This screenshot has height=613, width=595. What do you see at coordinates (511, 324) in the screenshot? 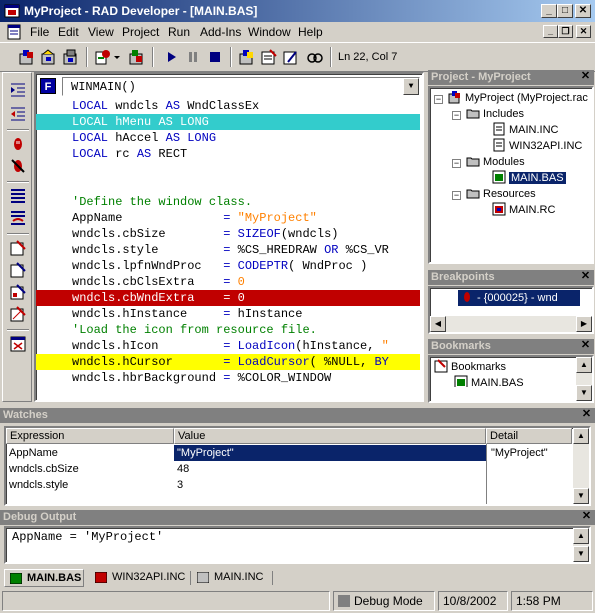
I see `horizontal-scrollbar: ◀ ▶` at bounding box center [511, 324].